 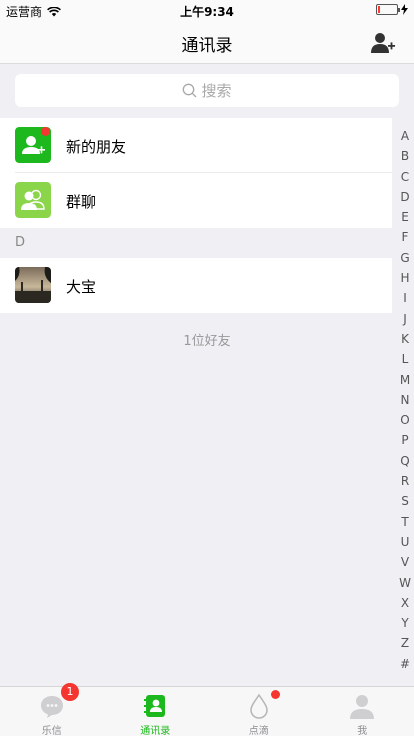 I want to click on group-chat-row: 群聊, so click(x=196, y=200).